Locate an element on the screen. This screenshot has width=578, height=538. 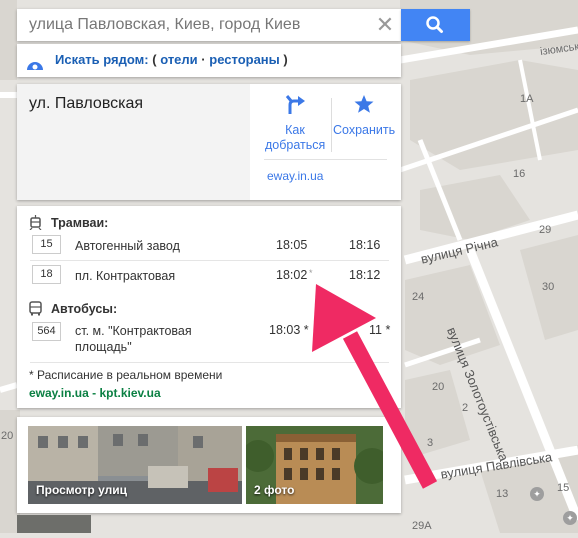
map-house-number: 29 is located at coordinates (545, 230).